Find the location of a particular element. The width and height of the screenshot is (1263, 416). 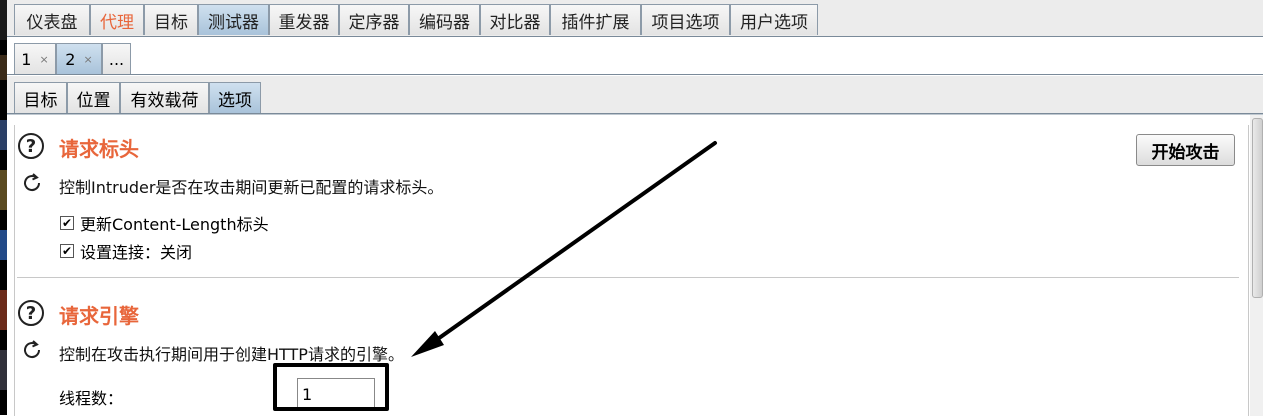

tab-dashboard: 仪表盘 is located at coordinates (52, 19).